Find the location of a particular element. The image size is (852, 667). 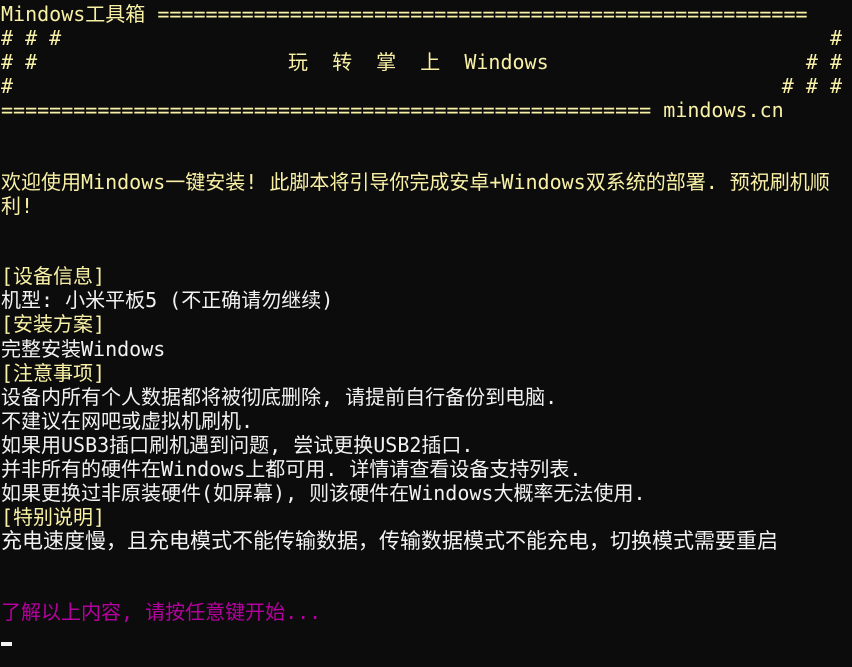

install-plan-value: 完整安装Windows is located at coordinates (83, 349).